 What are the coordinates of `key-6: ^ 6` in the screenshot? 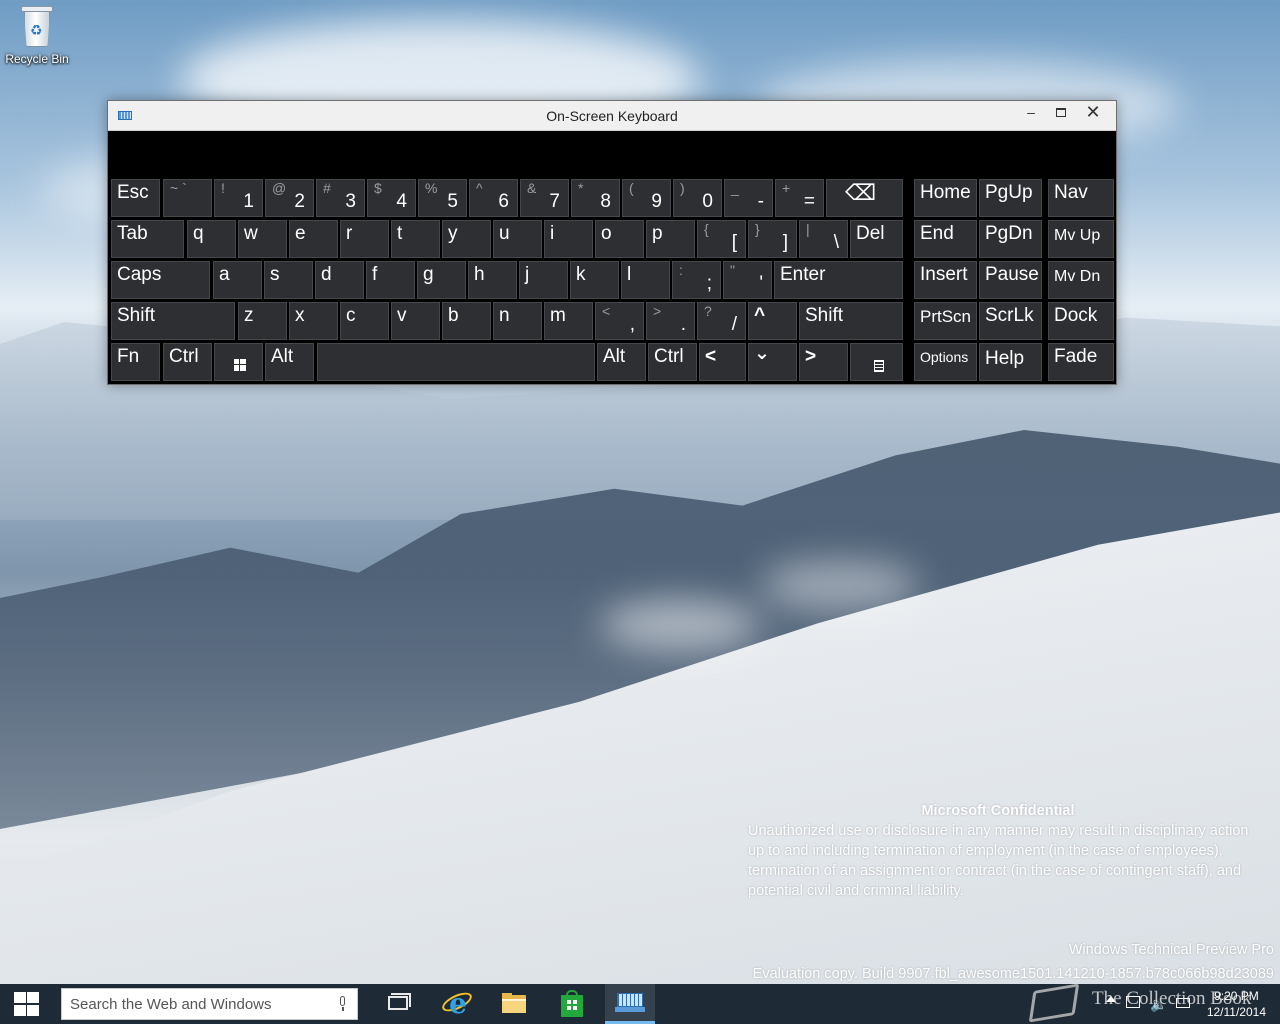 It's located at (493, 198).